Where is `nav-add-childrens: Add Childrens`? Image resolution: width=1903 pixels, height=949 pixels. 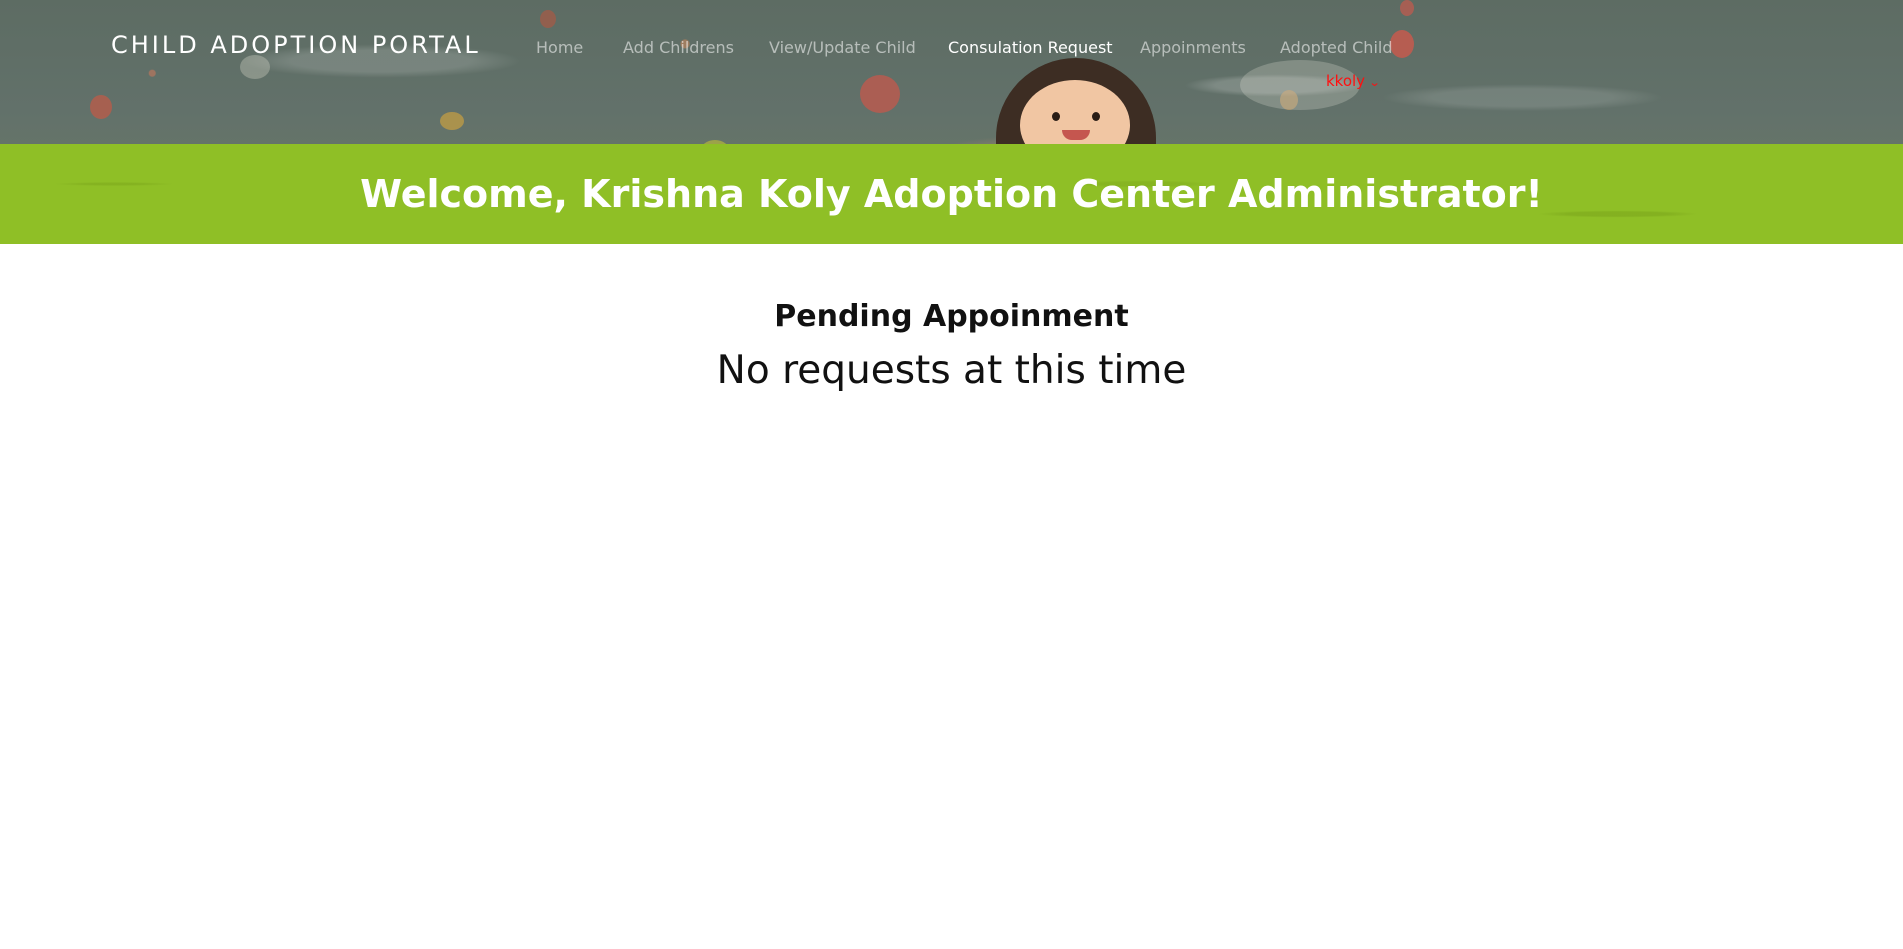 nav-add-childrens: Add Childrens is located at coordinates (678, 47).